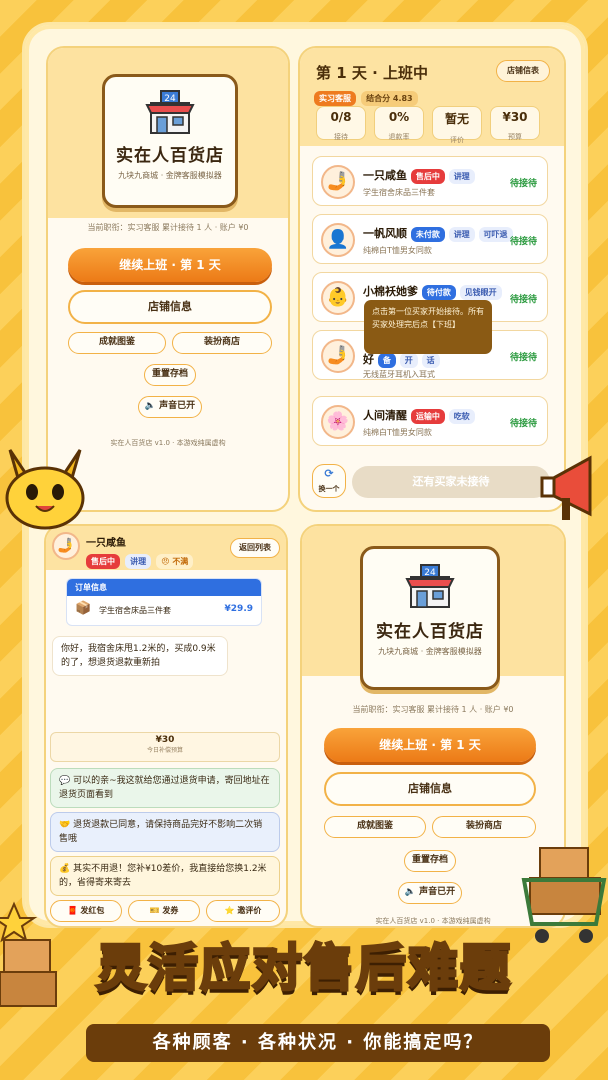 This screenshot has width=608, height=1080. What do you see at coordinates (399, 123) in the screenshot?
I see `stat-refund-rate: 0% 退款率` at bounding box center [399, 123].